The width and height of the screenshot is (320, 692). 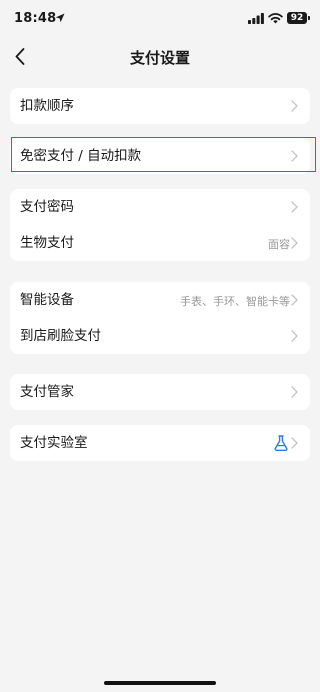 I want to click on settings-card-payment-lab: 支付实验室, so click(x=160, y=443).